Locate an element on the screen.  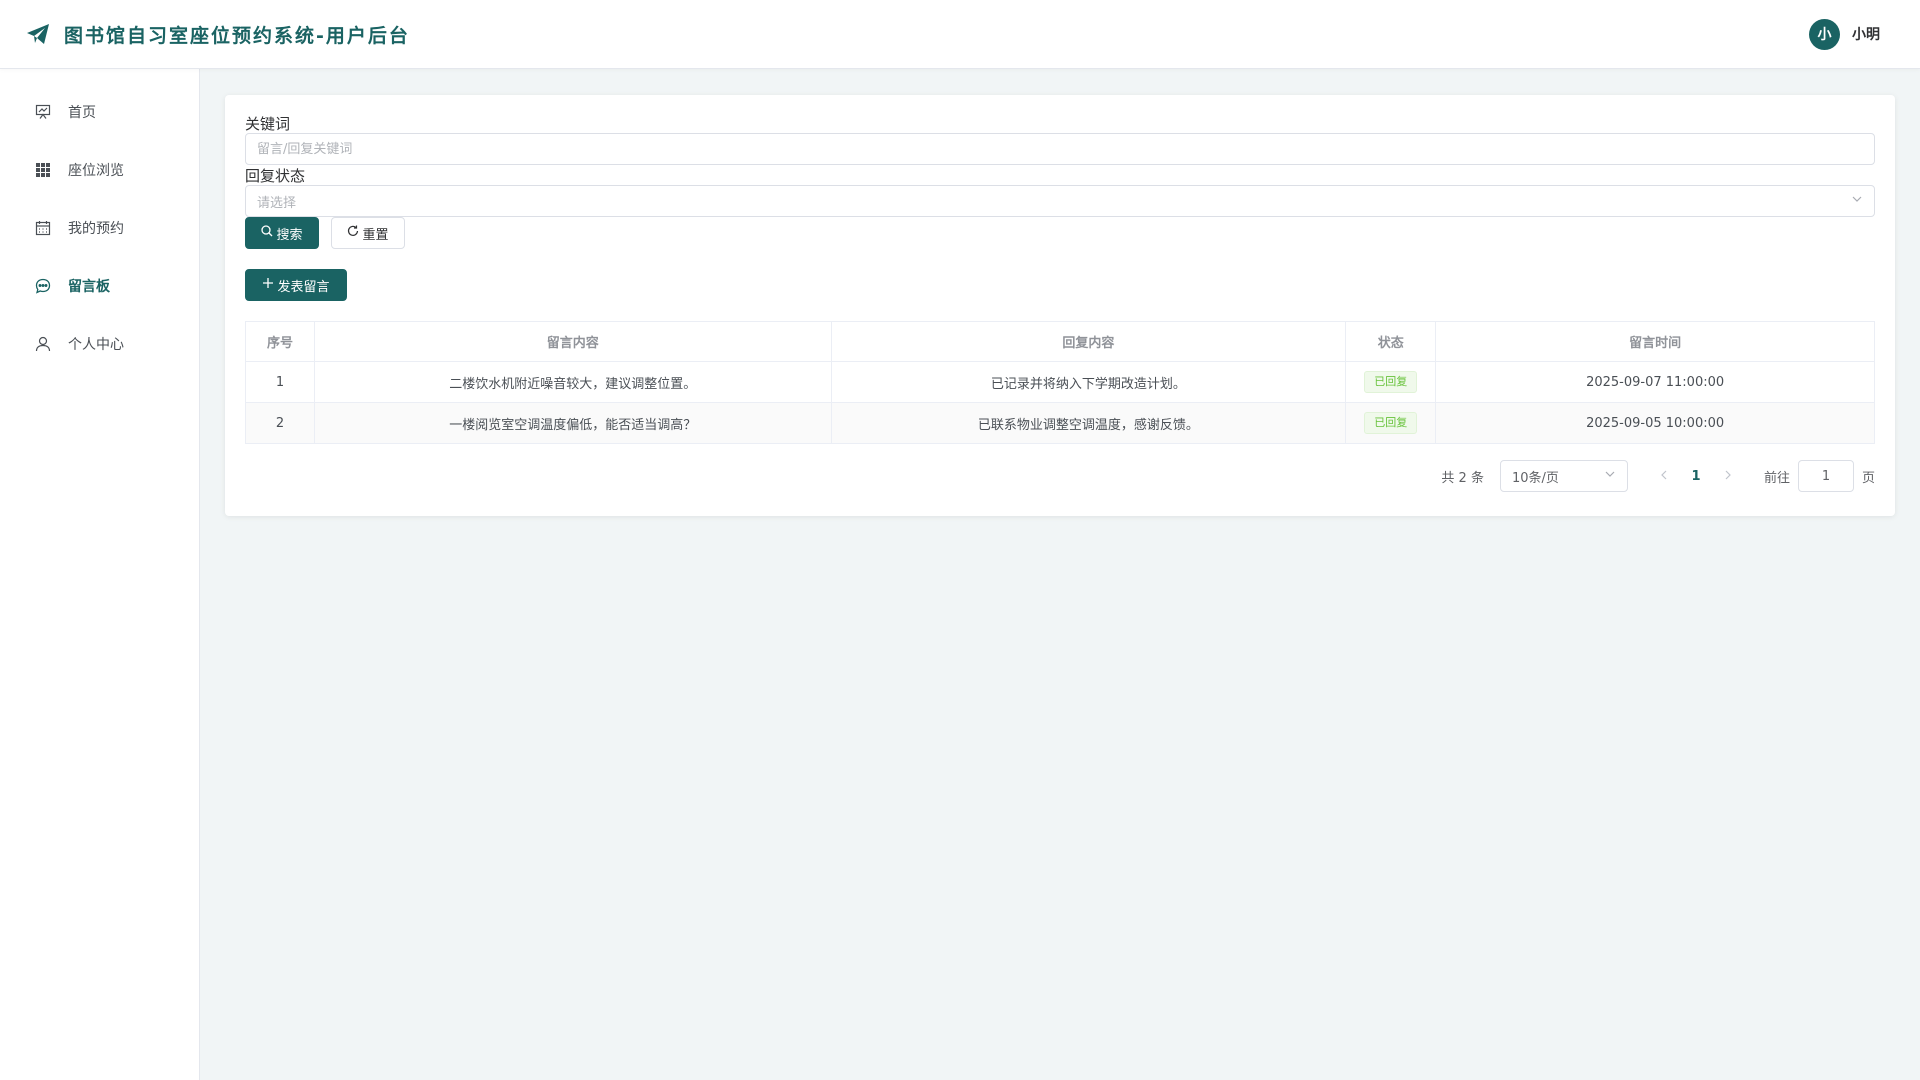
user-icon is located at coordinates (43, 344).